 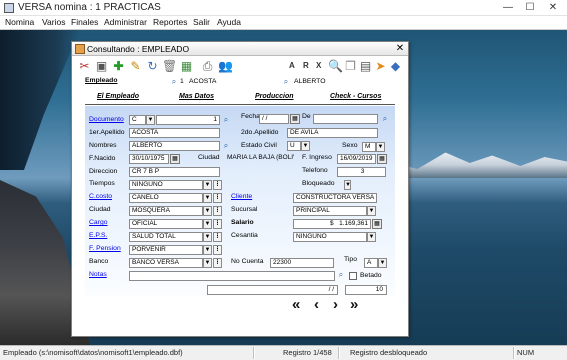 What do you see at coordinates (369, 147) in the screenshot?
I see `sexo-field: M` at bounding box center [369, 147].